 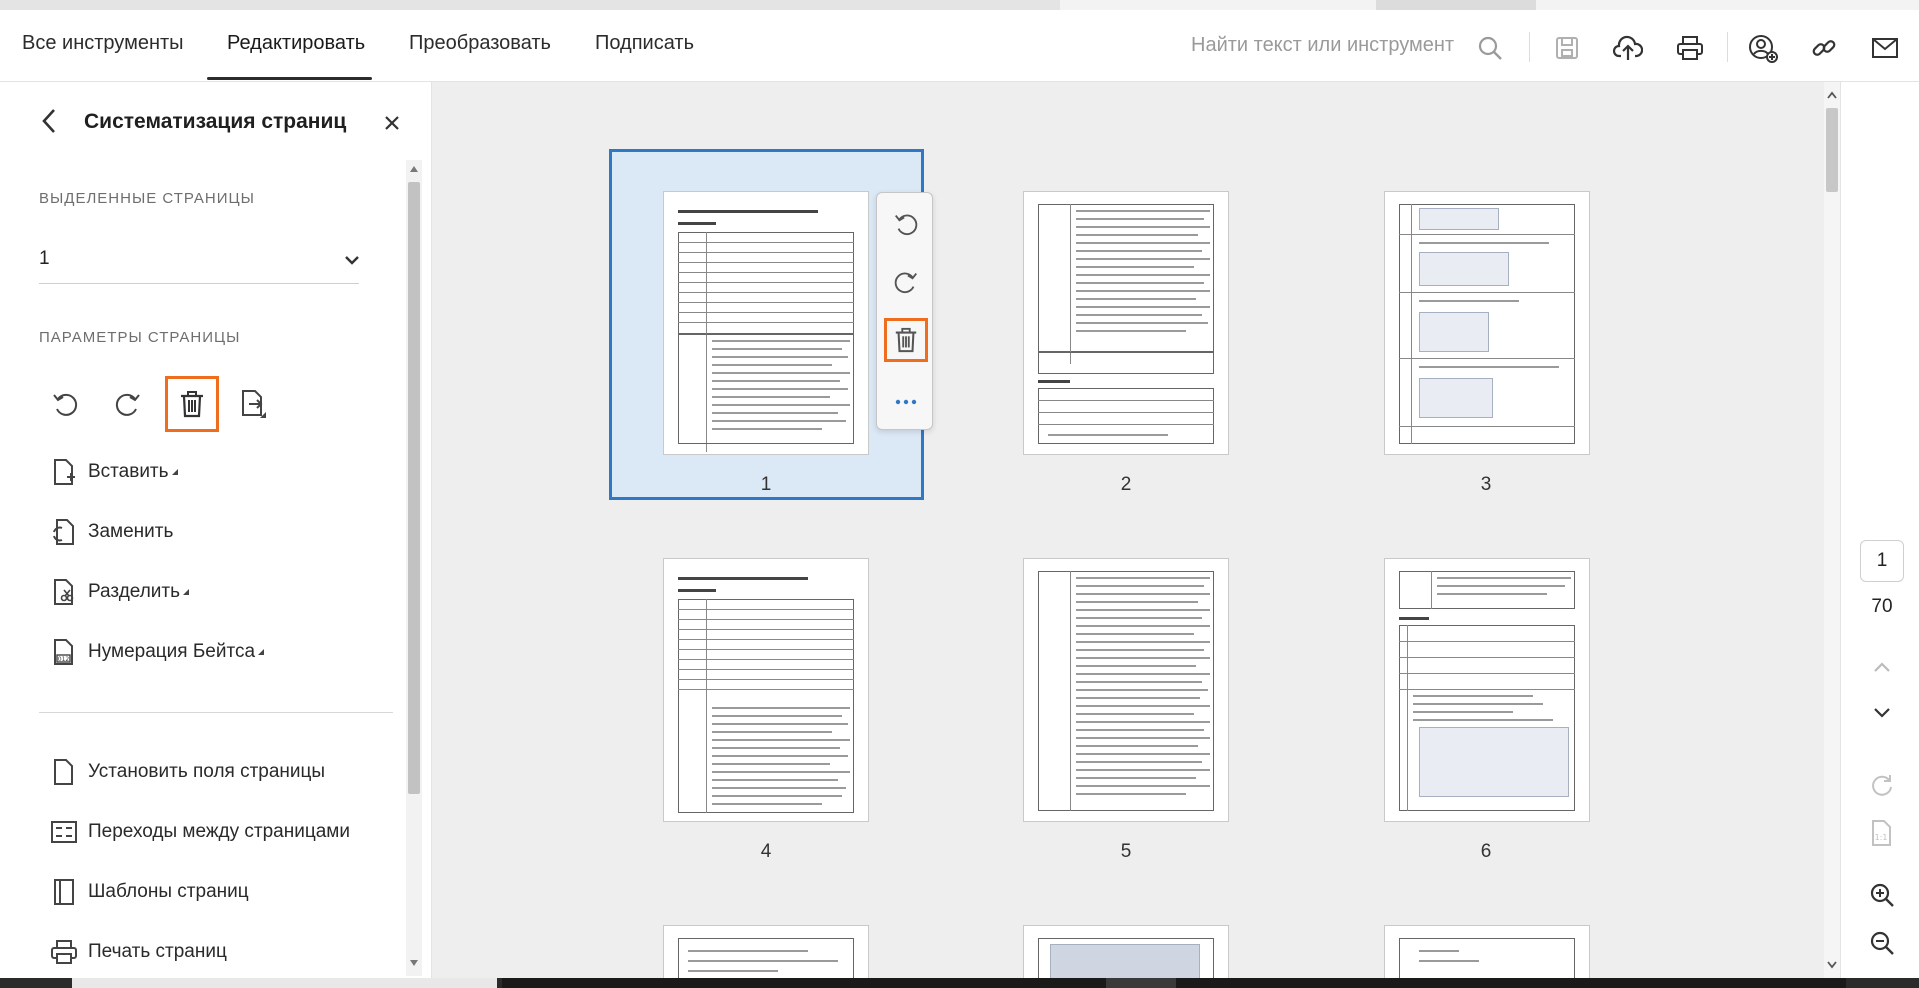 I want to click on search-icon, so click(x=1490, y=48).